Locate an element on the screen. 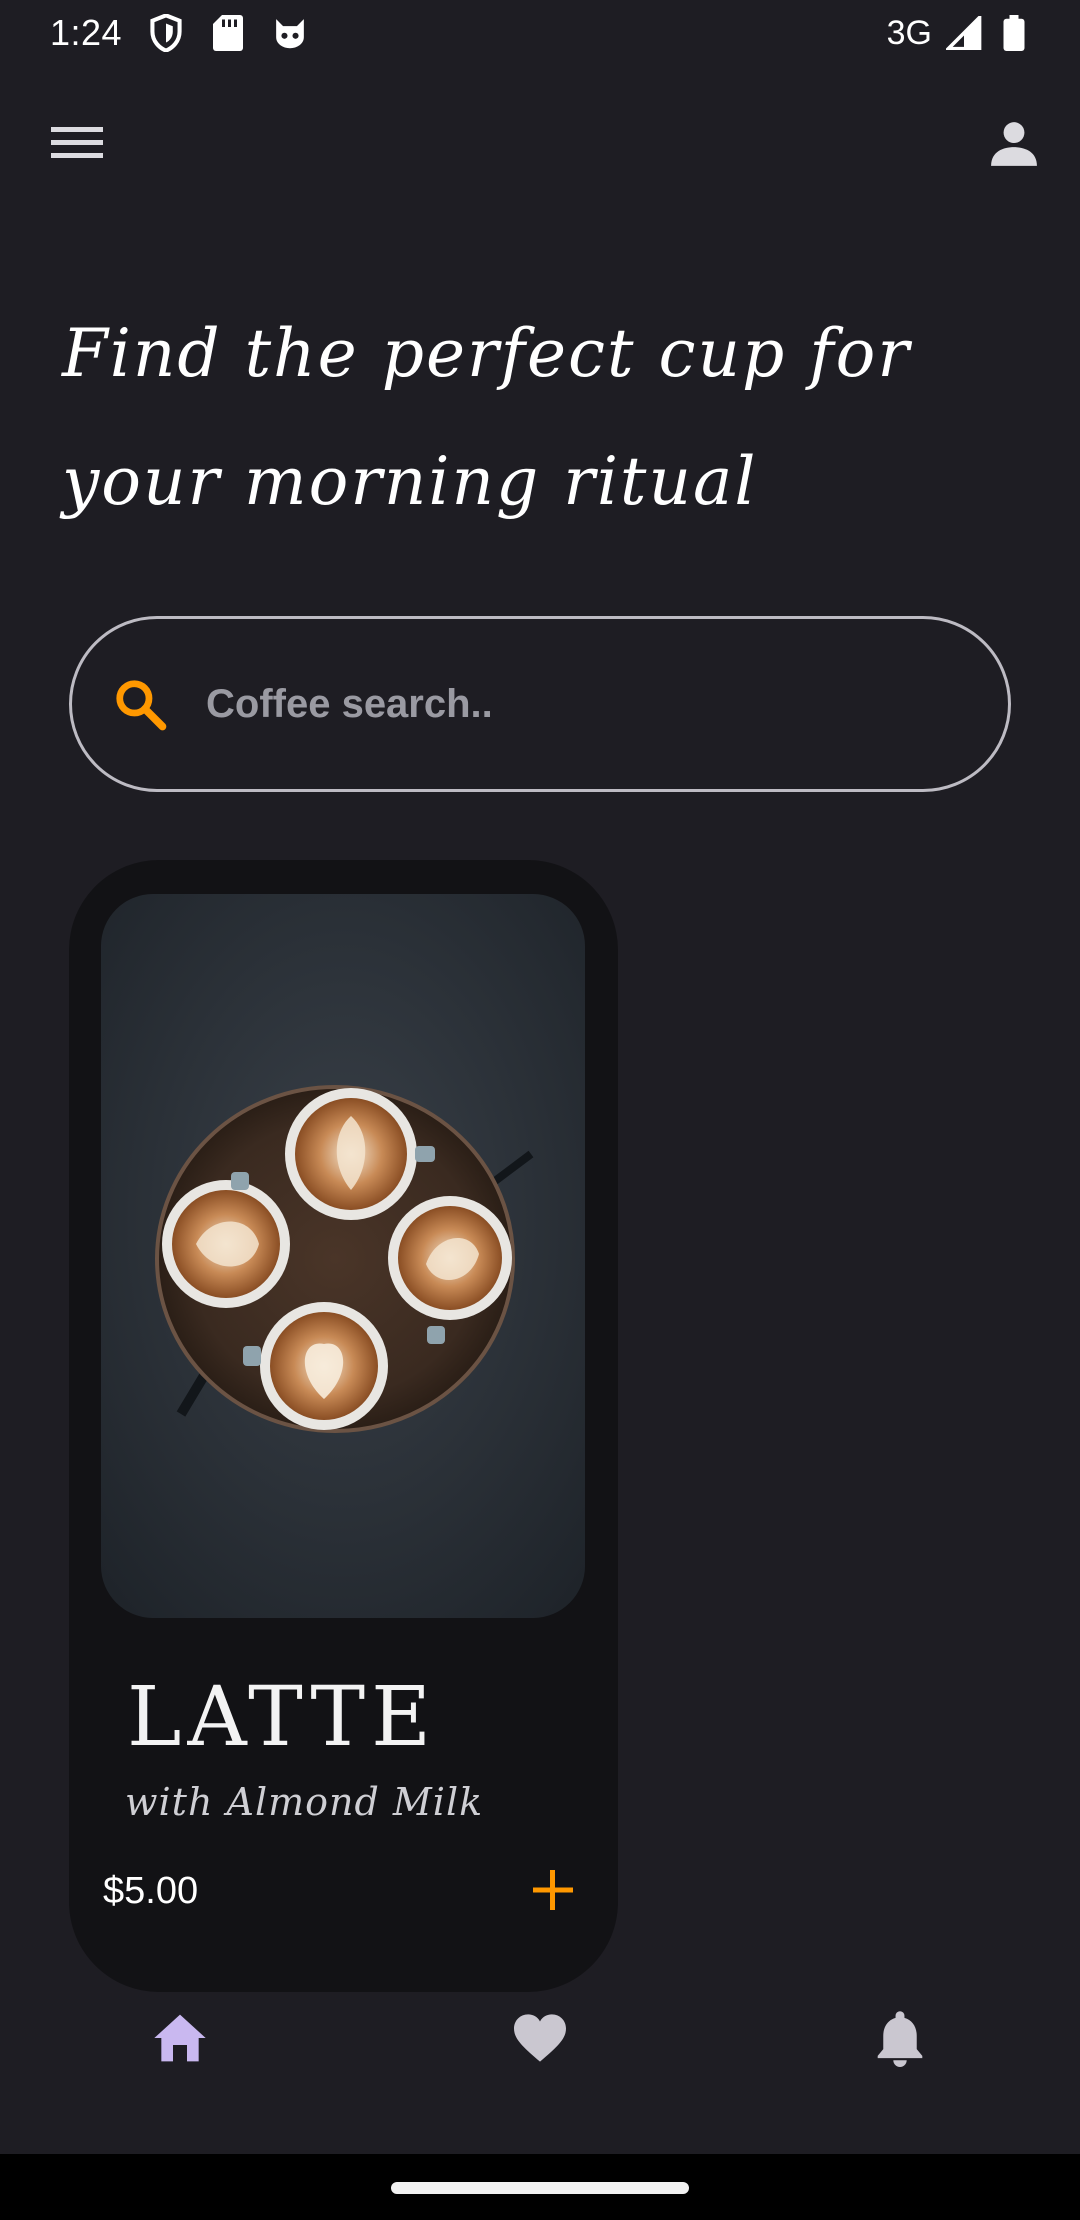 The height and width of the screenshot is (2220, 1080). search-bar is located at coordinates (540, 704).